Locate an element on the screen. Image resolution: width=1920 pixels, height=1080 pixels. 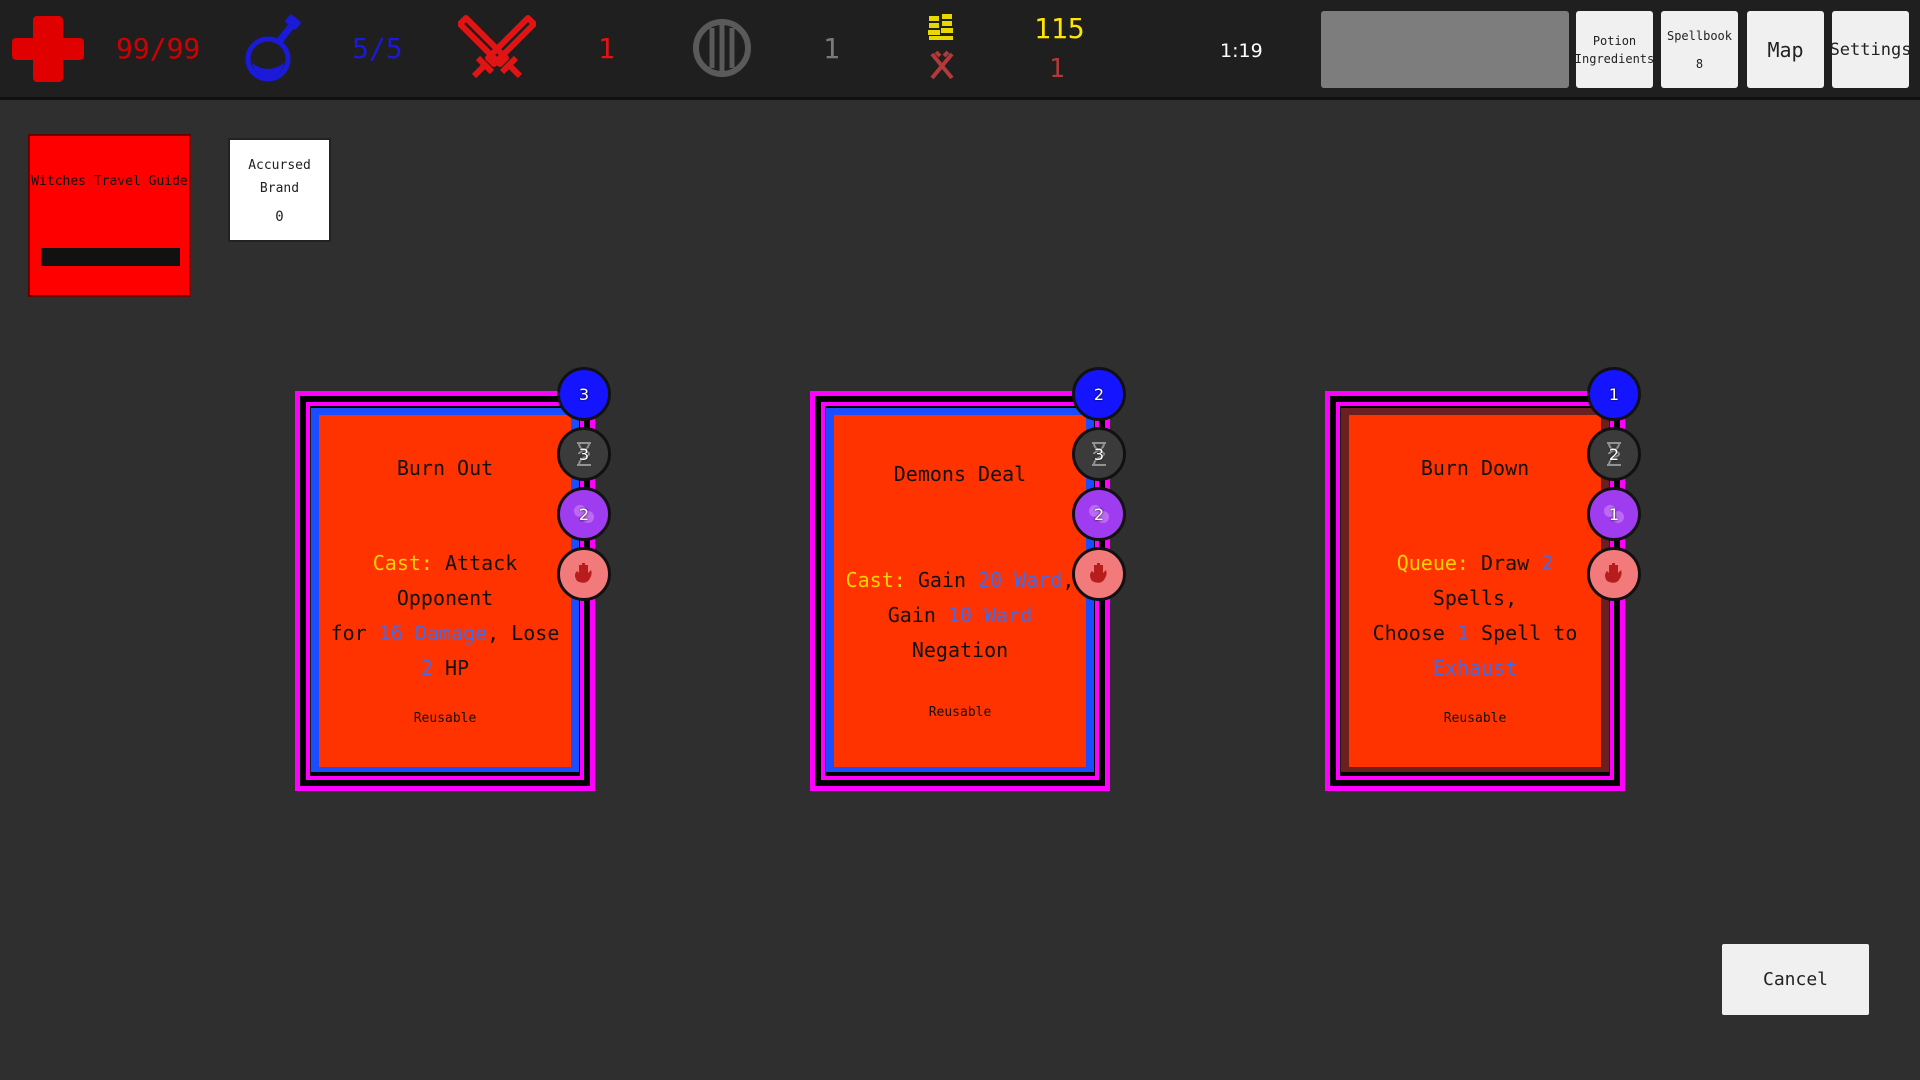
potion-ingredients-label-2: Ingredients is located at coordinates (1614, 58).